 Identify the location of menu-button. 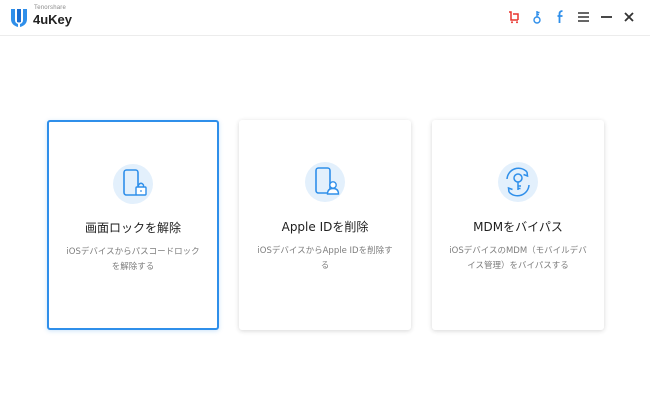
(583, 17).